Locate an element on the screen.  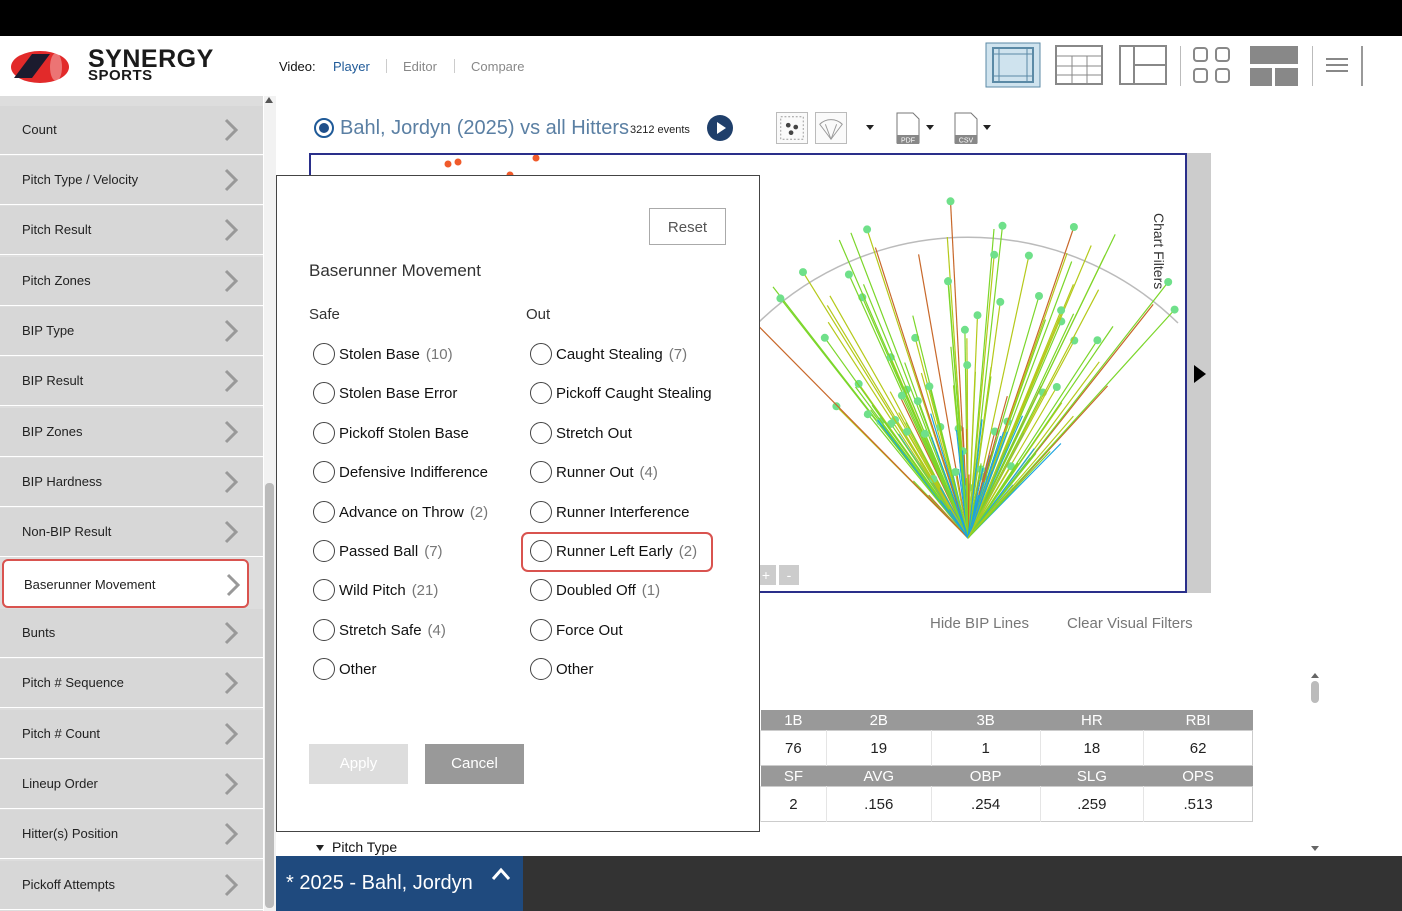
video-compare-link: Compare is located at coordinates (497, 66).